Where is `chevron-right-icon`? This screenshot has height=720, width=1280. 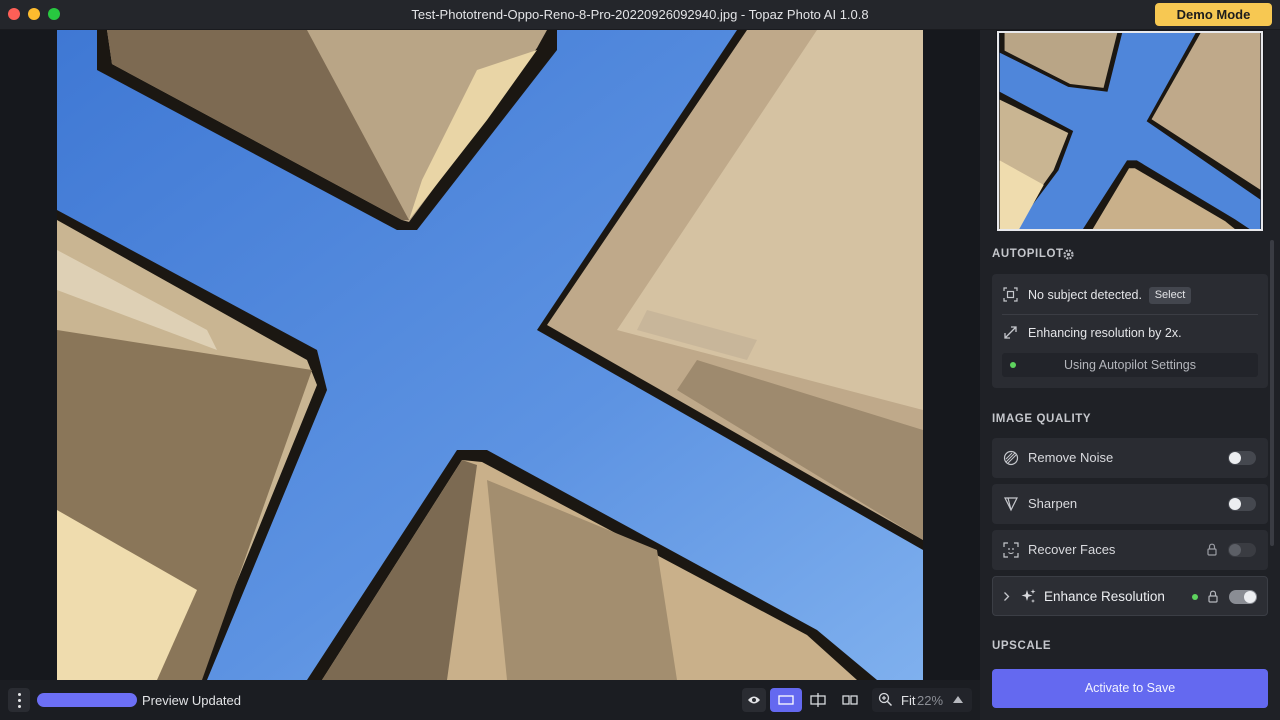 chevron-right-icon is located at coordinates (1006, 596).